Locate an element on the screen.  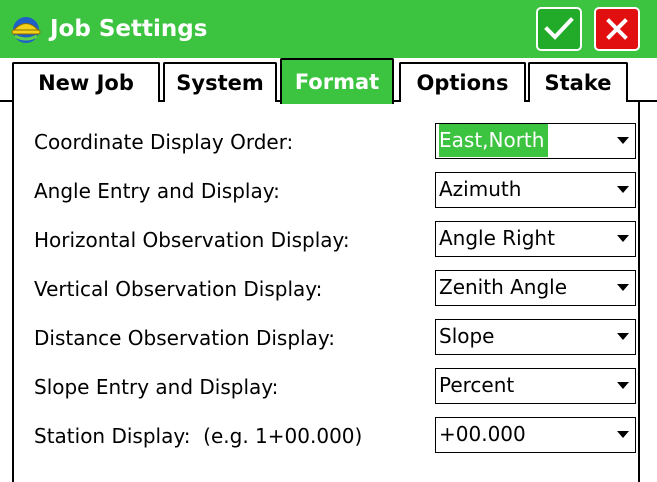
setting-row-station-display: Station Display: (e.g. 1+00.000) +00.000 is located at coordinates (328, 436).